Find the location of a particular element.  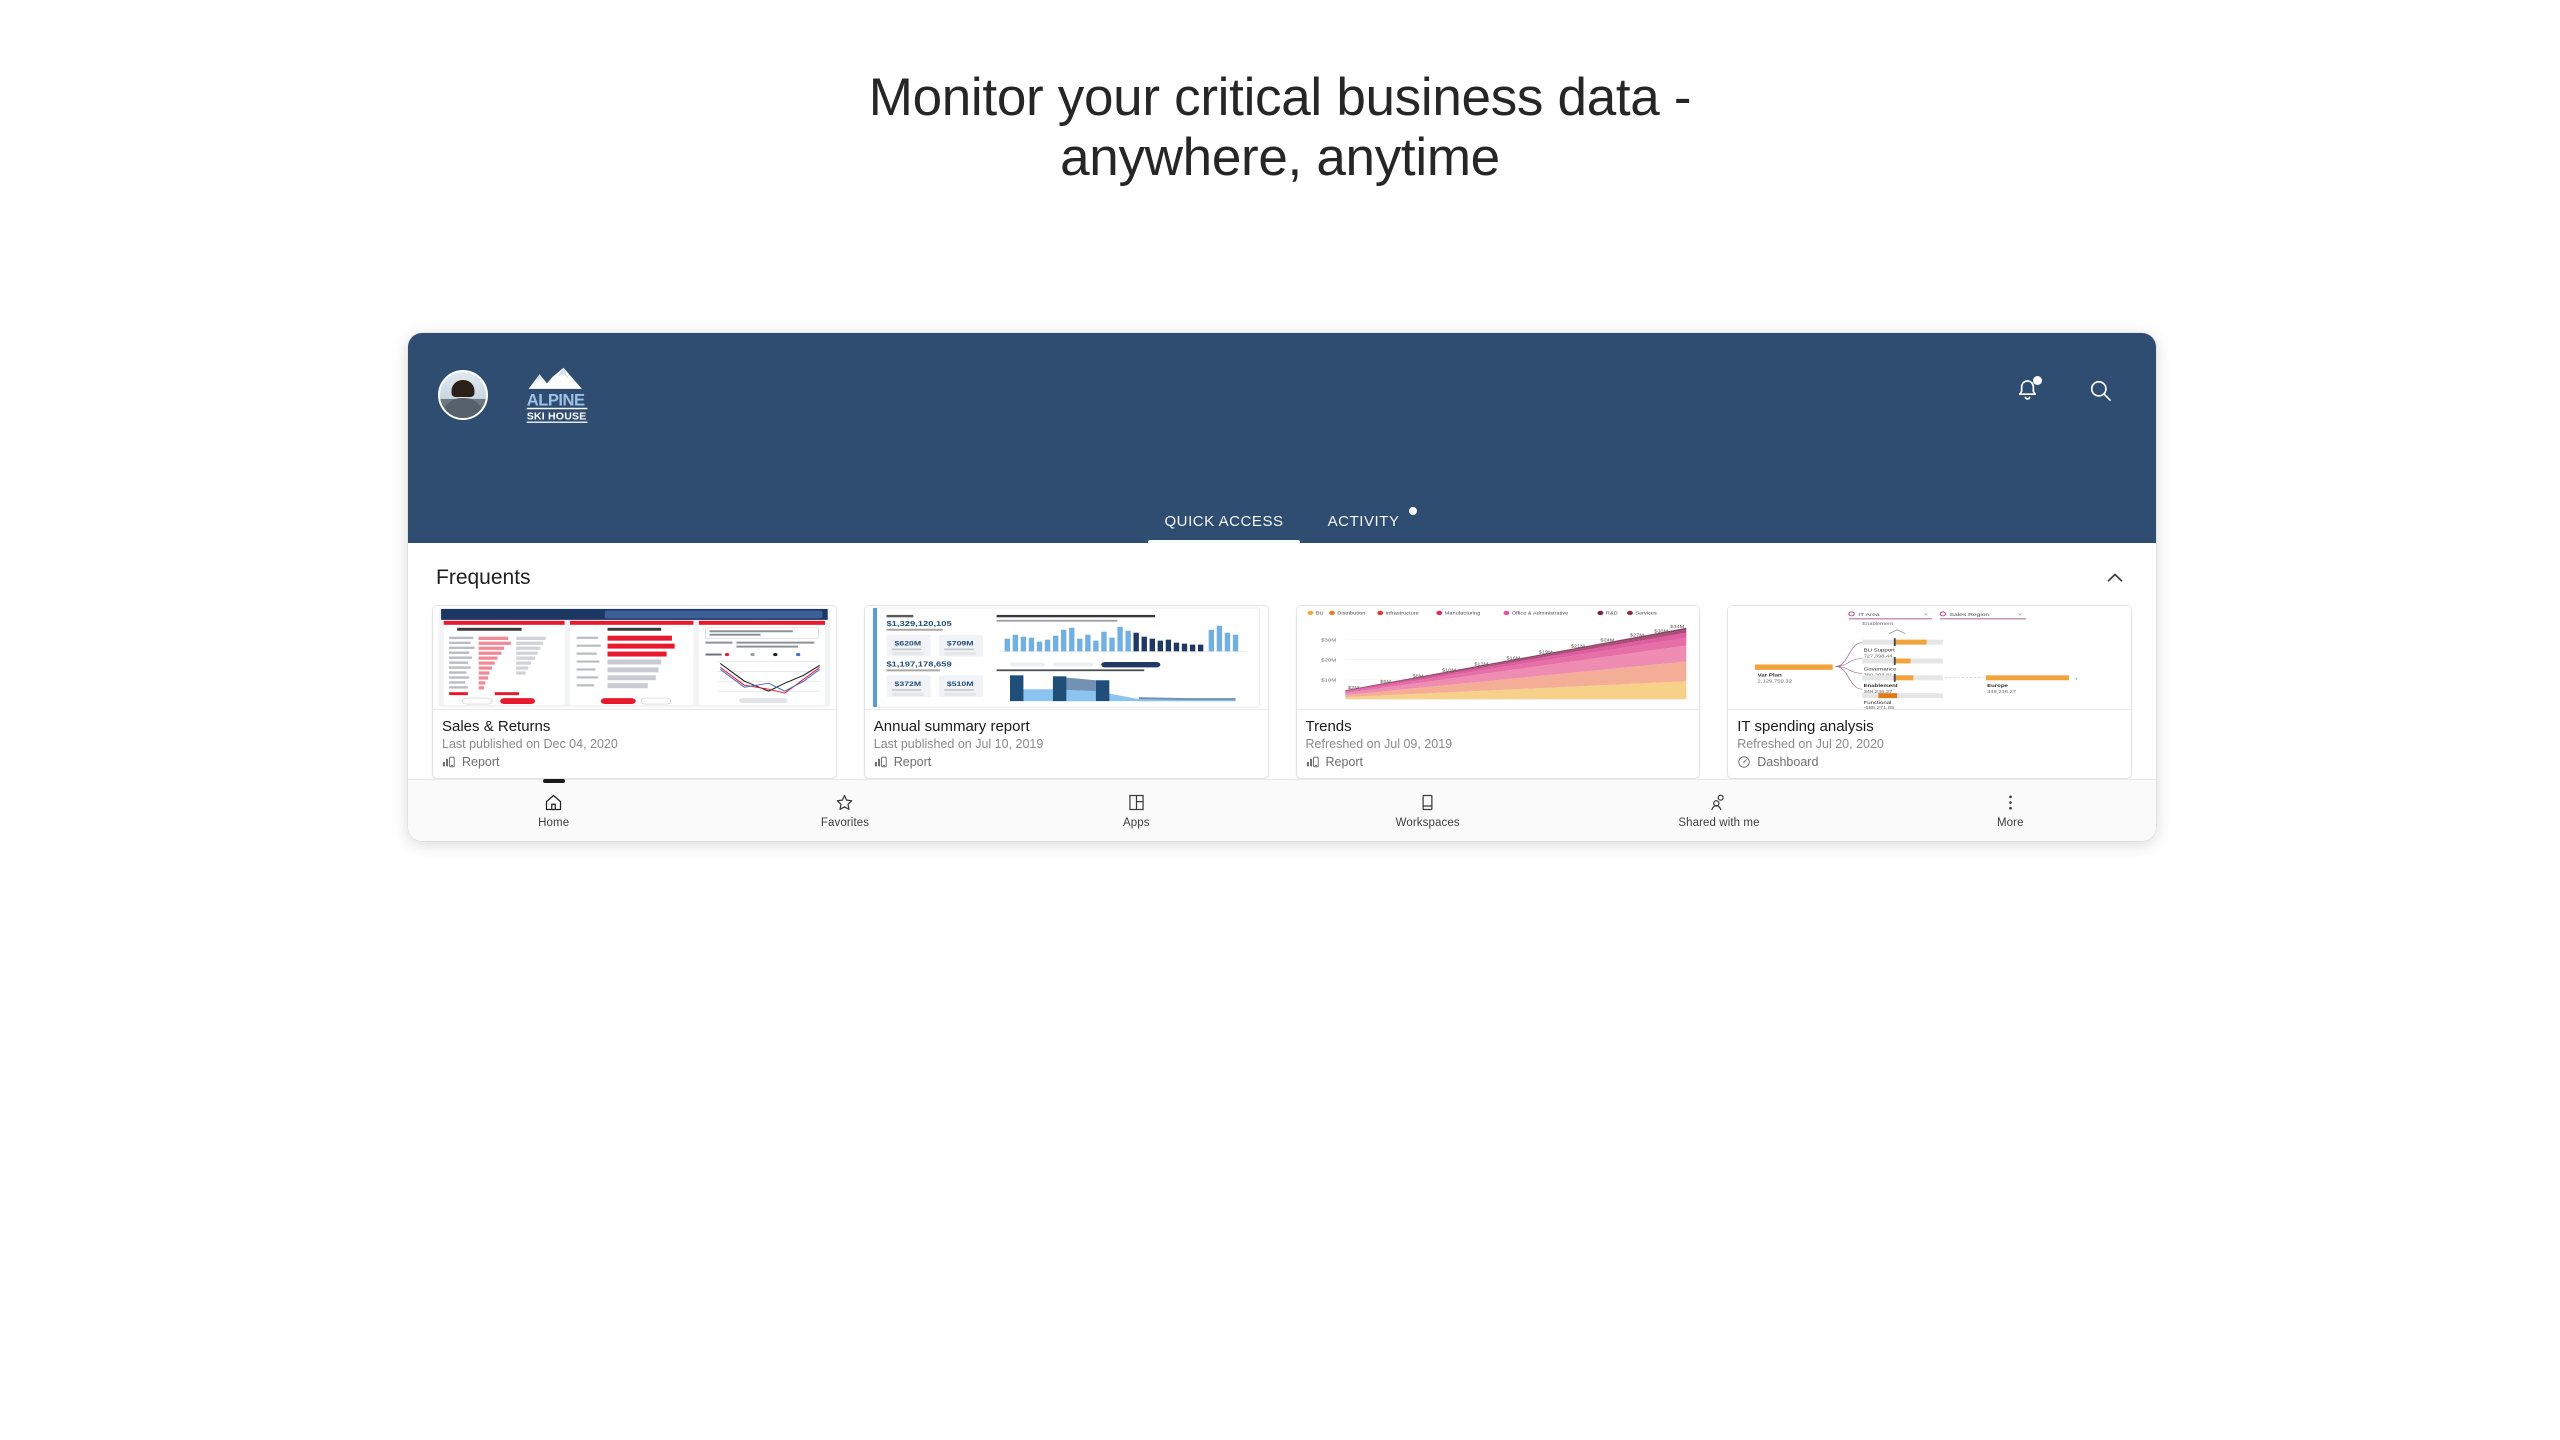

more-dots-icon is located at coordinates (2010, 802).